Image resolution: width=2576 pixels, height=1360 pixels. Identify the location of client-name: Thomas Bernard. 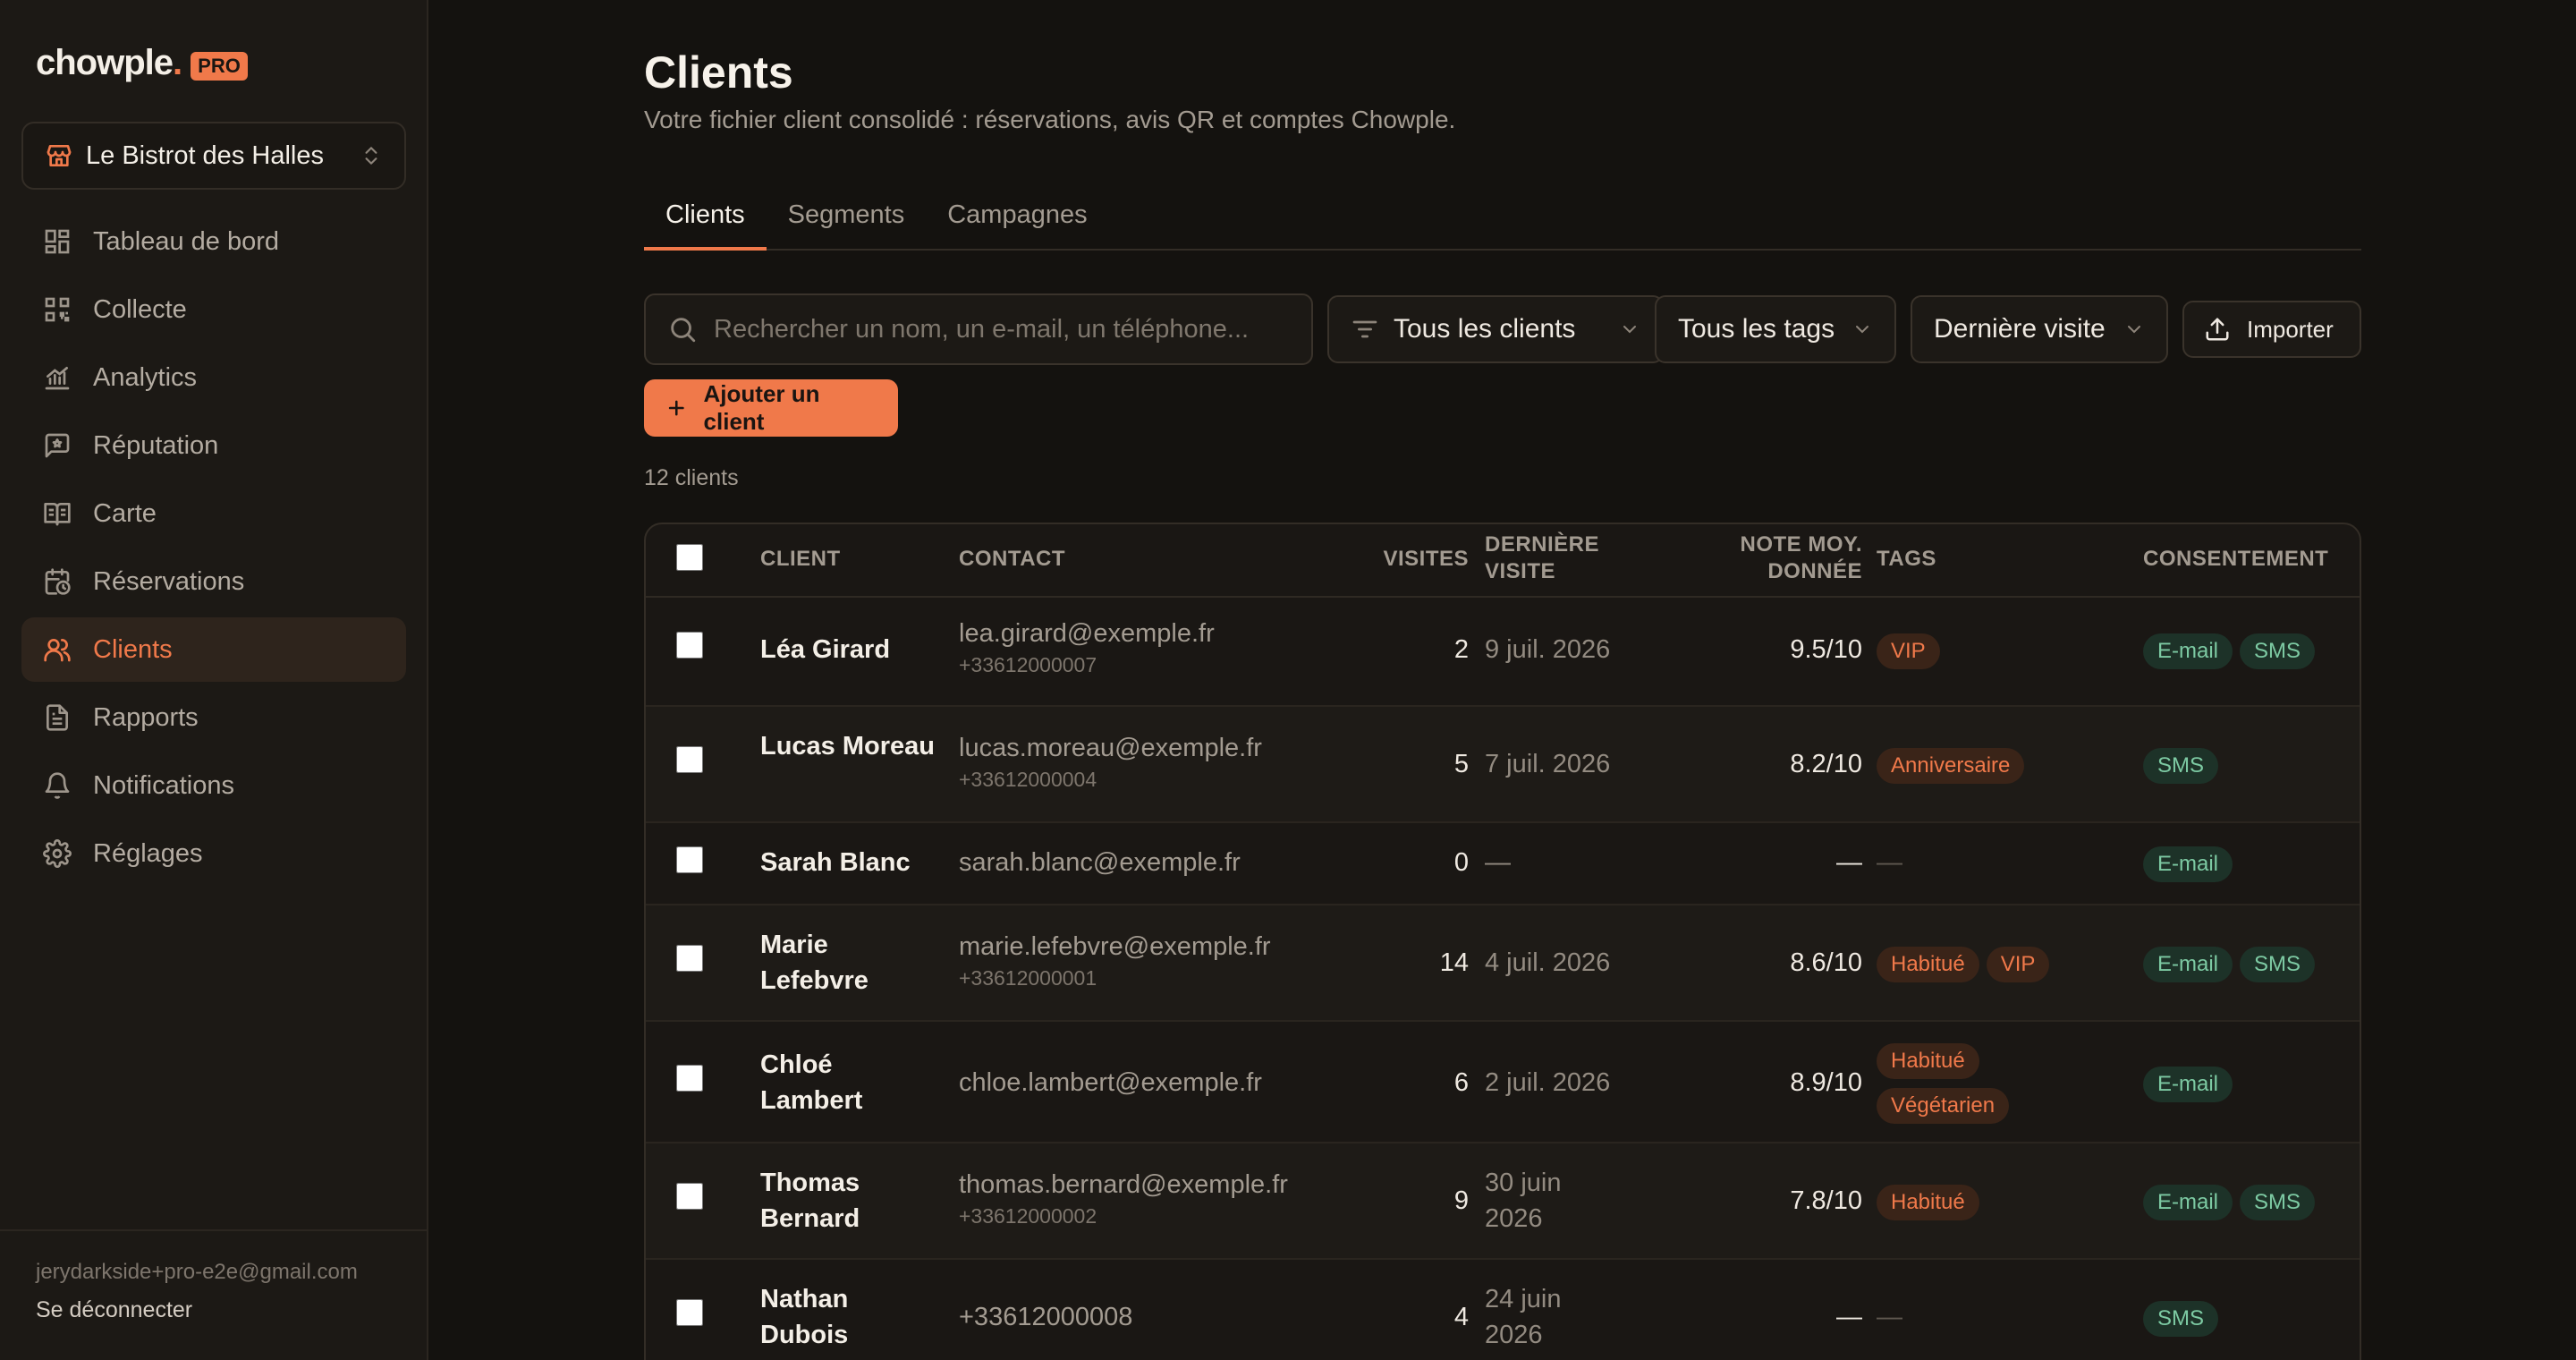
(849, 1201).